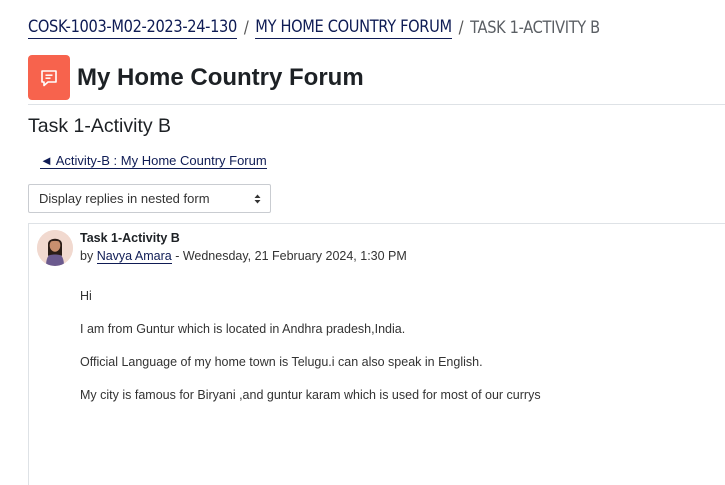  Describe the element at coordinates (55, 248) in the screenshot. I see `avatar` at that location.